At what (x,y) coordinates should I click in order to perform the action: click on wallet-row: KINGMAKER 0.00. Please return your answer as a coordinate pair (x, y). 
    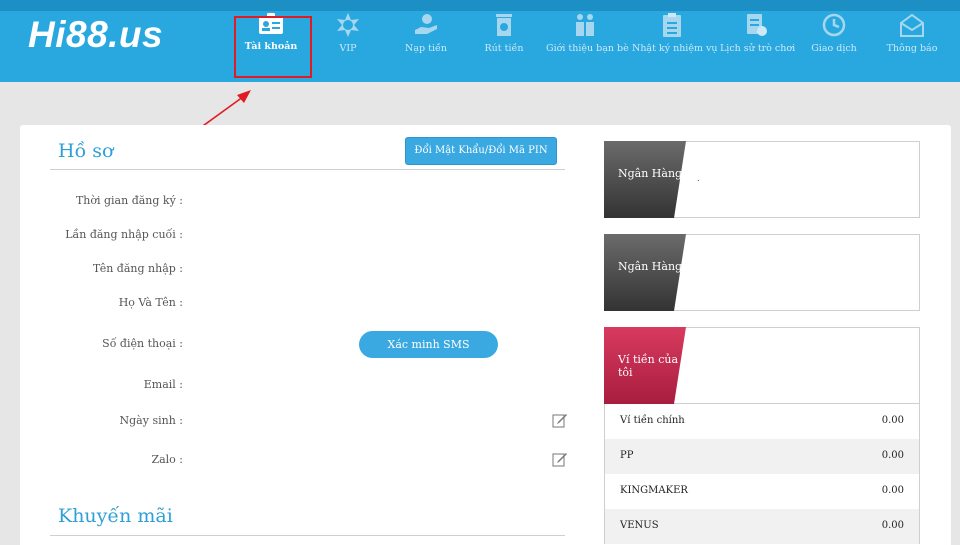
    Looking at the image, I should click on (762, 491).